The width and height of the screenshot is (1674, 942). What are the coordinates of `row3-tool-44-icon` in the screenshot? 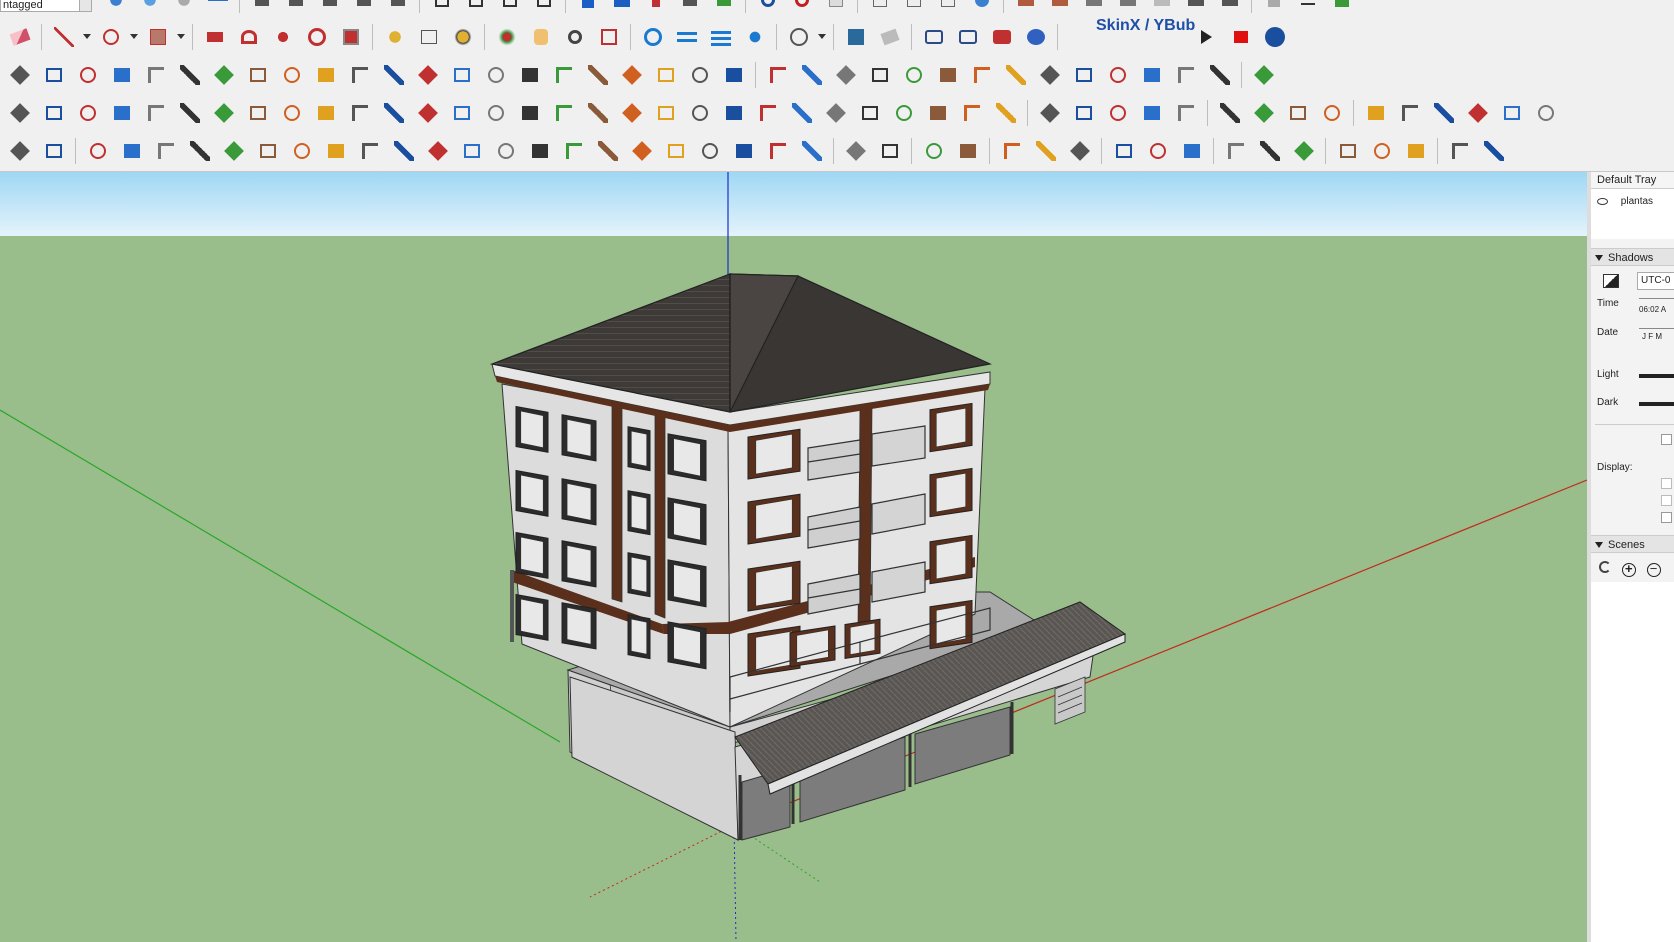 It's located at (1511, 112).